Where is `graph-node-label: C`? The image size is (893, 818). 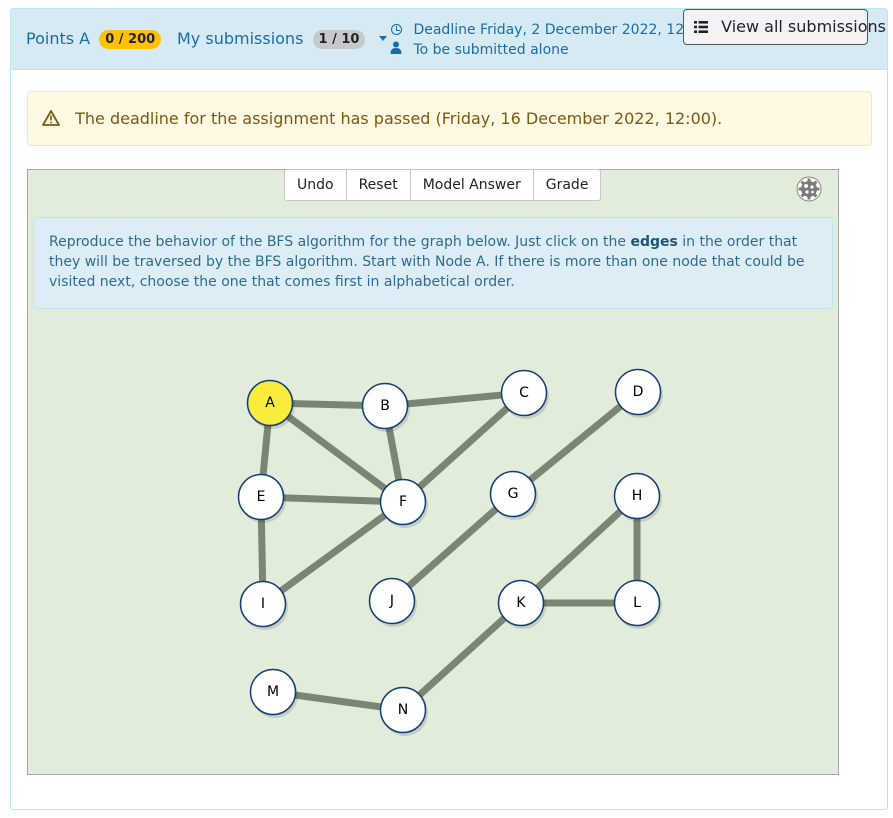
graph-node-label: C is located at coordinates (524, 393).